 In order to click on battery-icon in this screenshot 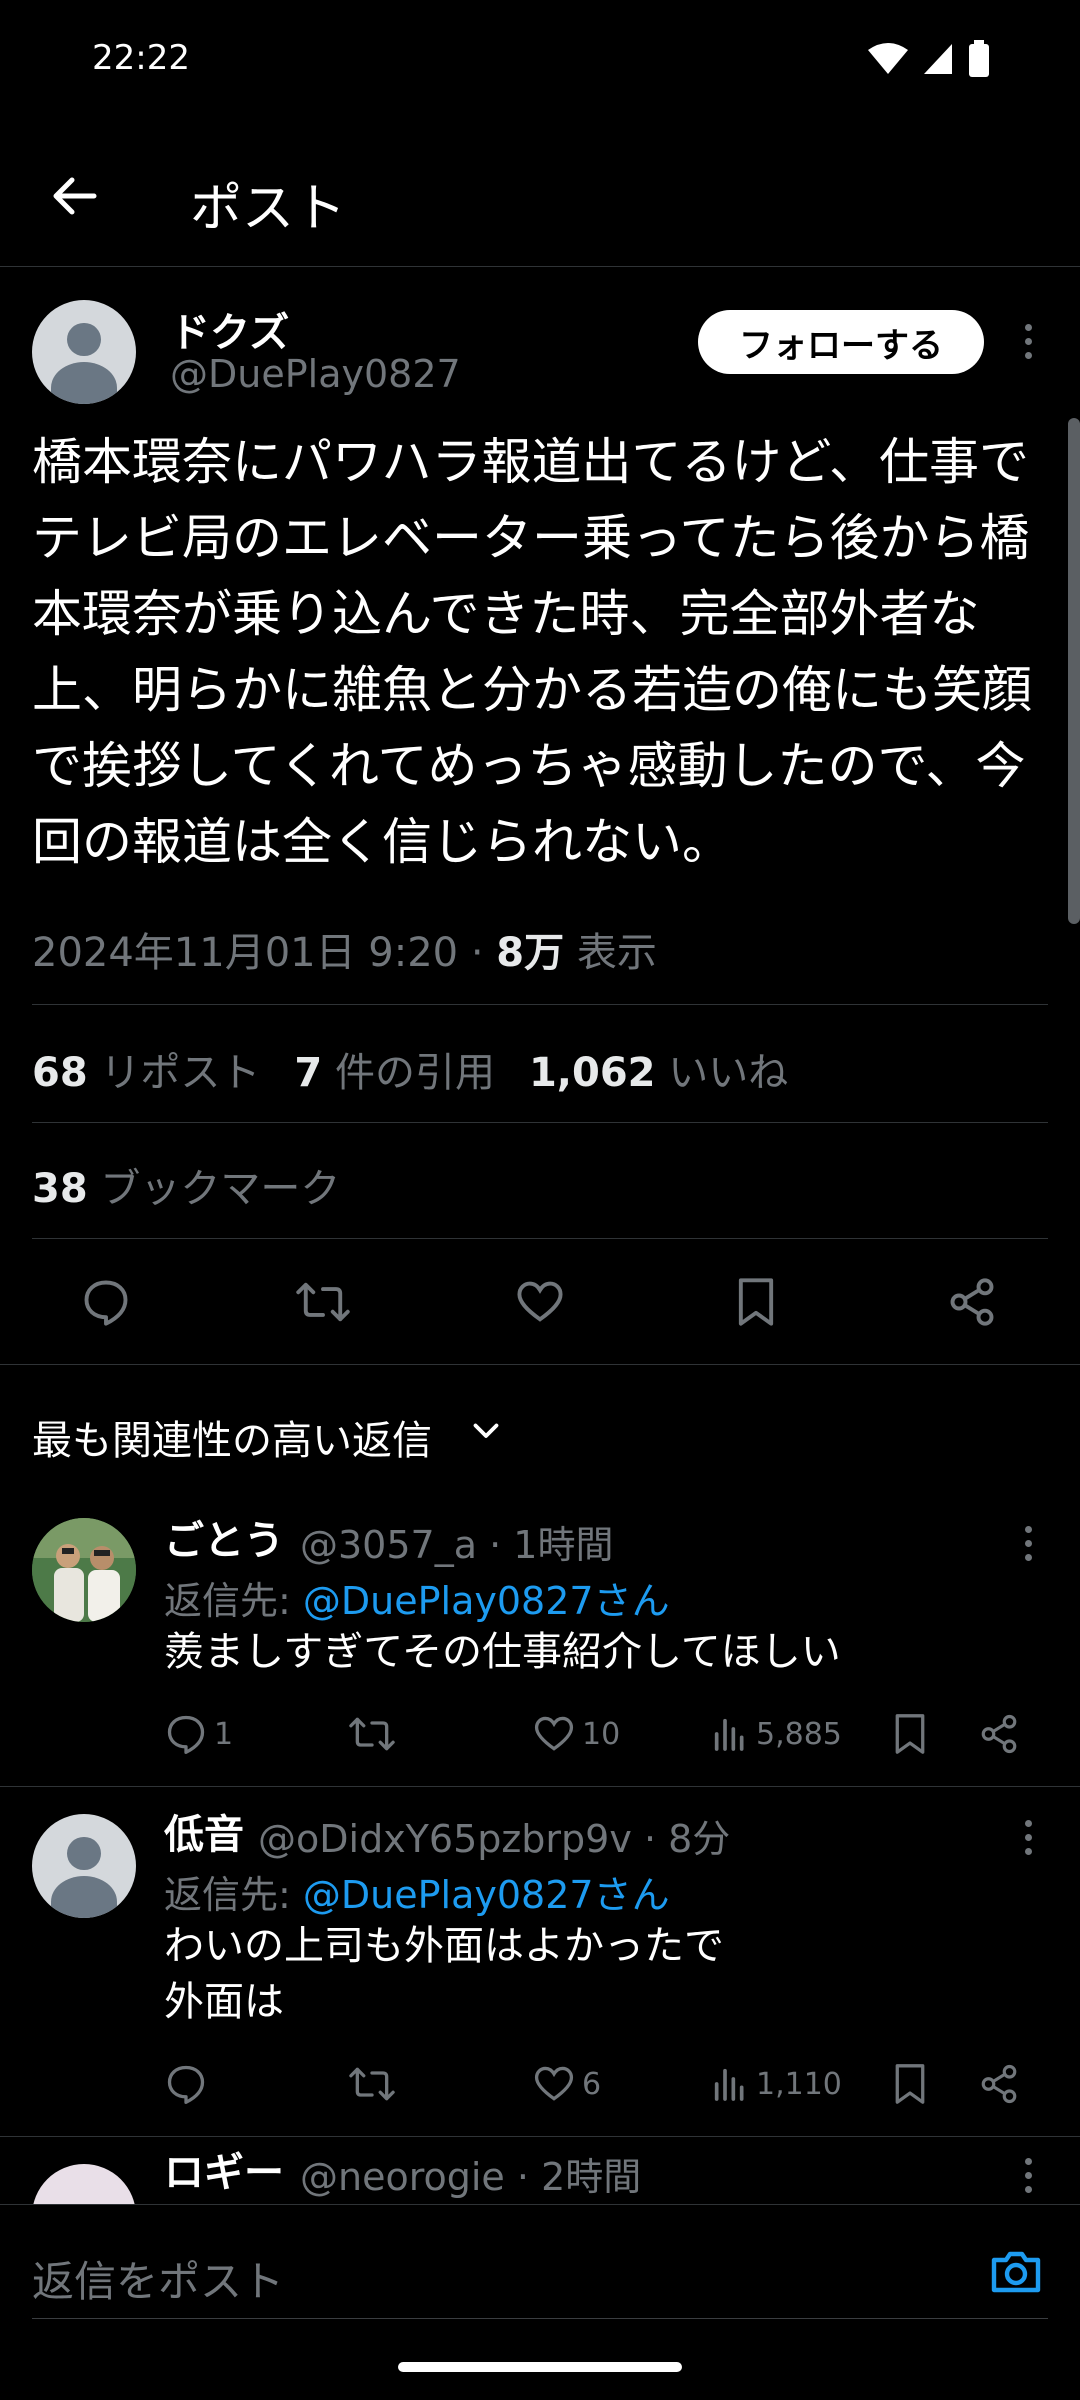, I will do `click(979, 58)`.